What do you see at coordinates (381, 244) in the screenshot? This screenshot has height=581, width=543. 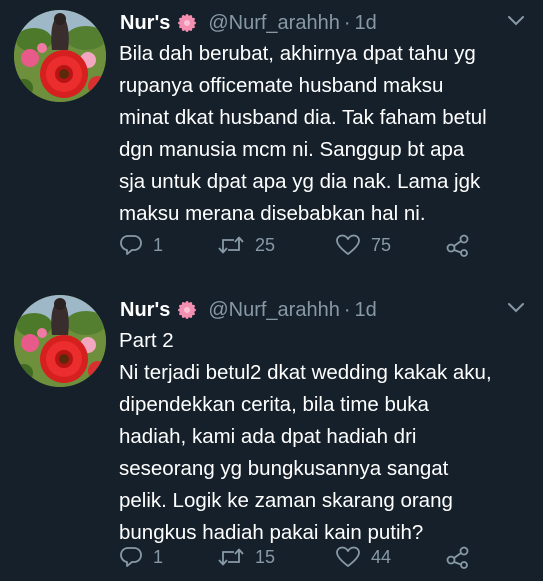 I see `like-count: 75` at bounding box center [381, 244].